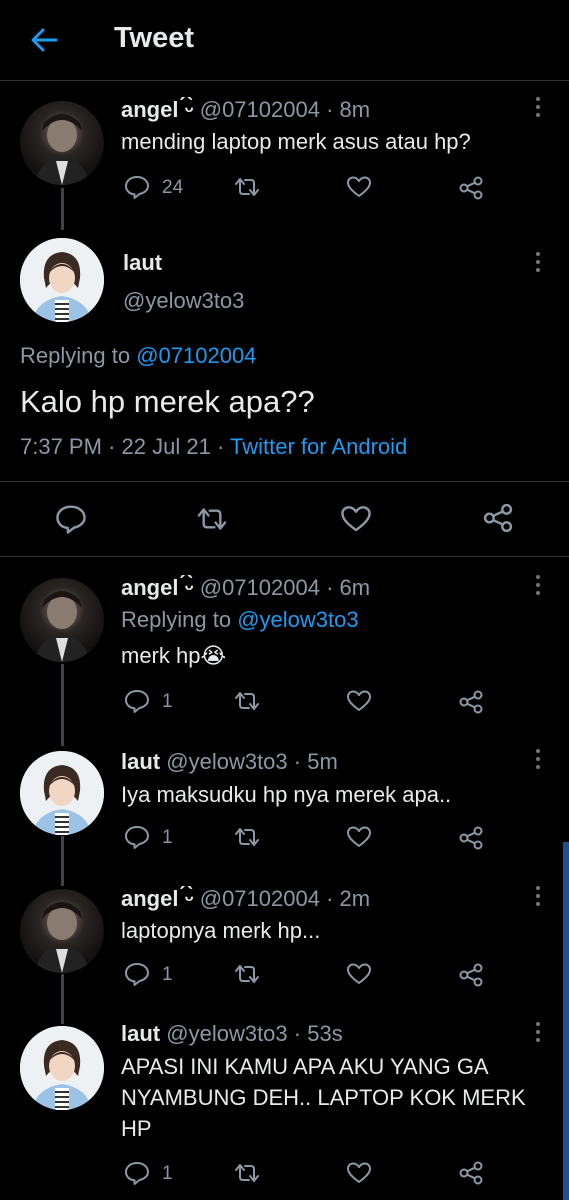 This screenshot has width=569, height=1200. Describe the element at coordinates (167, 401) in the screenshot. I see `tweet-text: Kalo hp merek apa??` at that location.